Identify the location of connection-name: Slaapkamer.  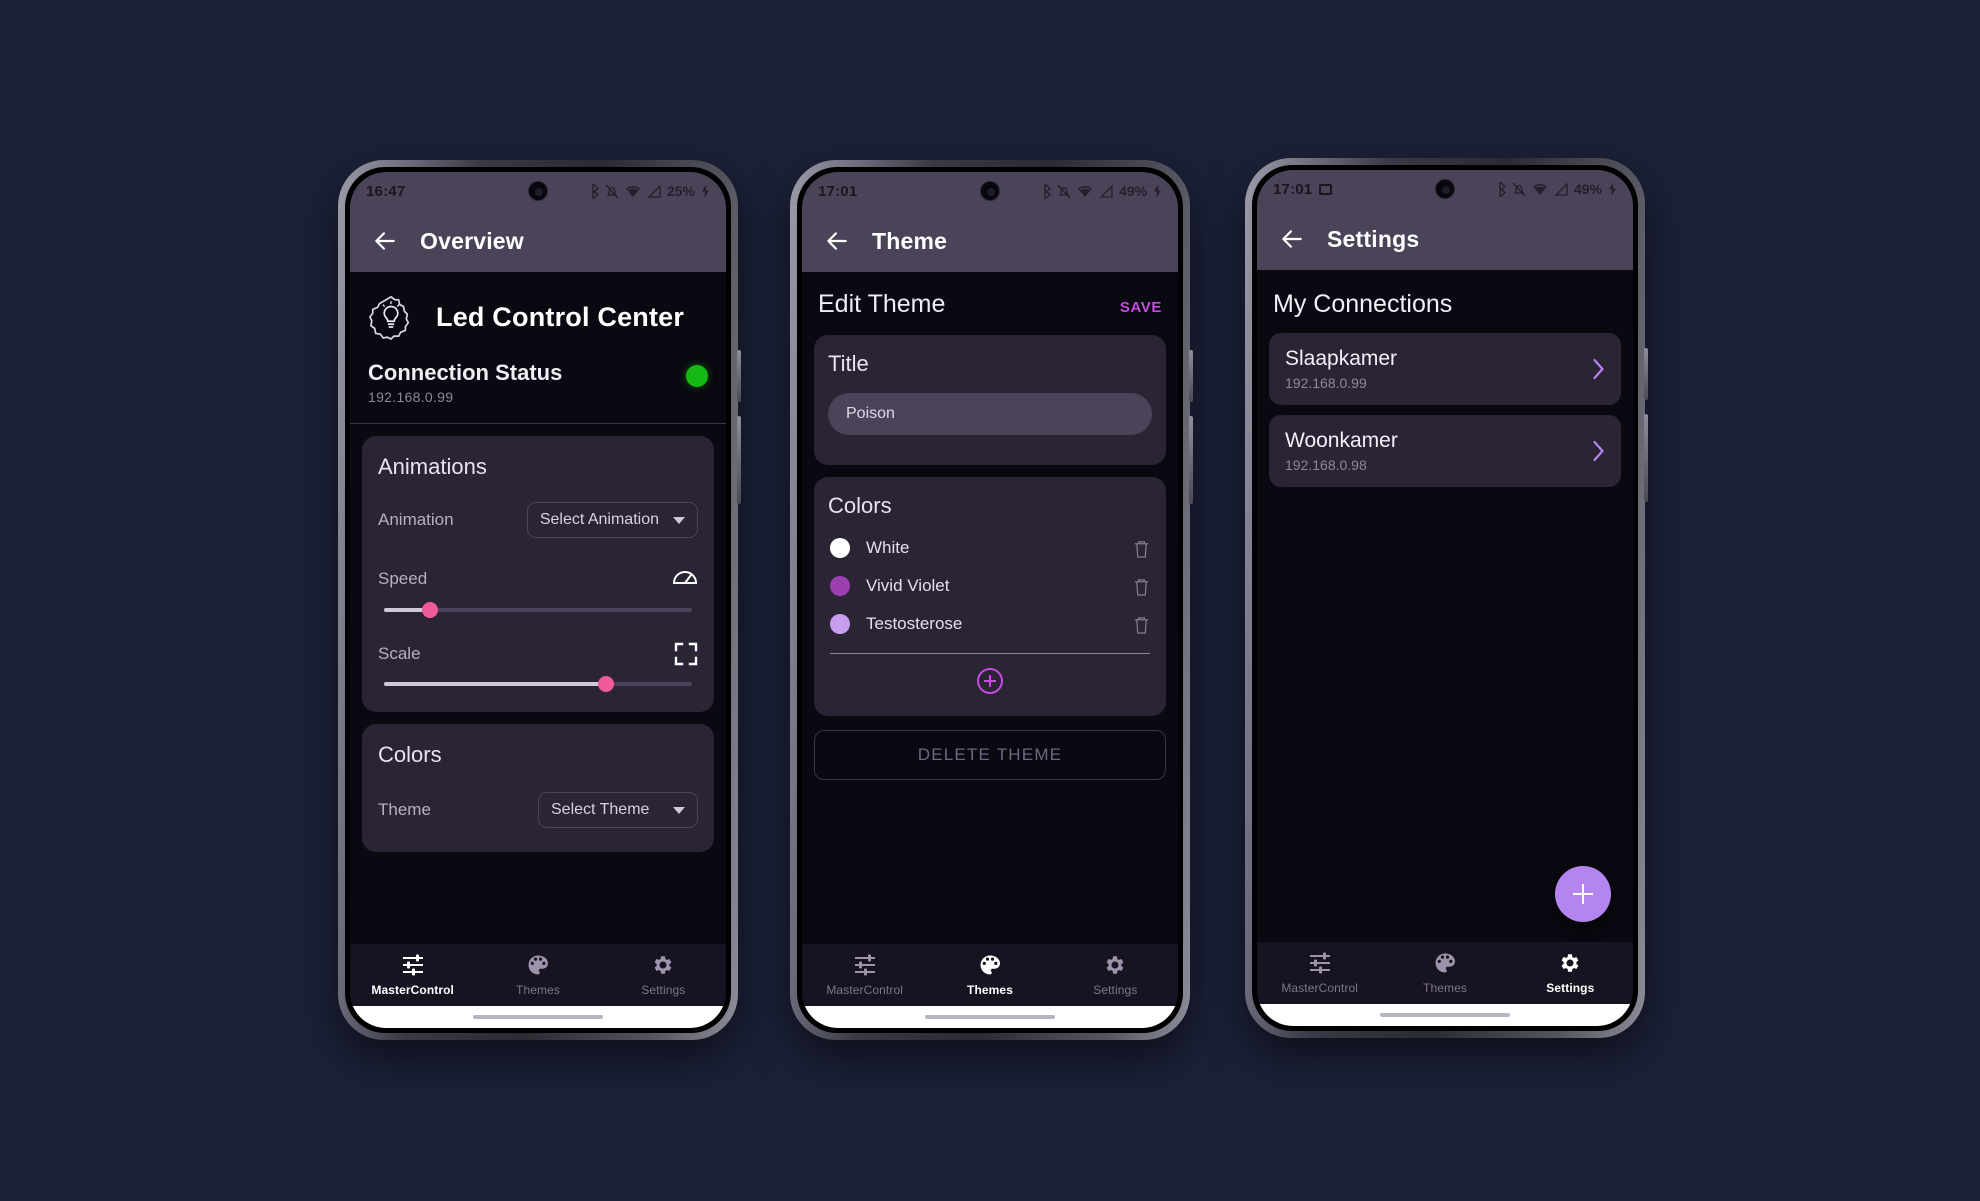
(1341, 358).